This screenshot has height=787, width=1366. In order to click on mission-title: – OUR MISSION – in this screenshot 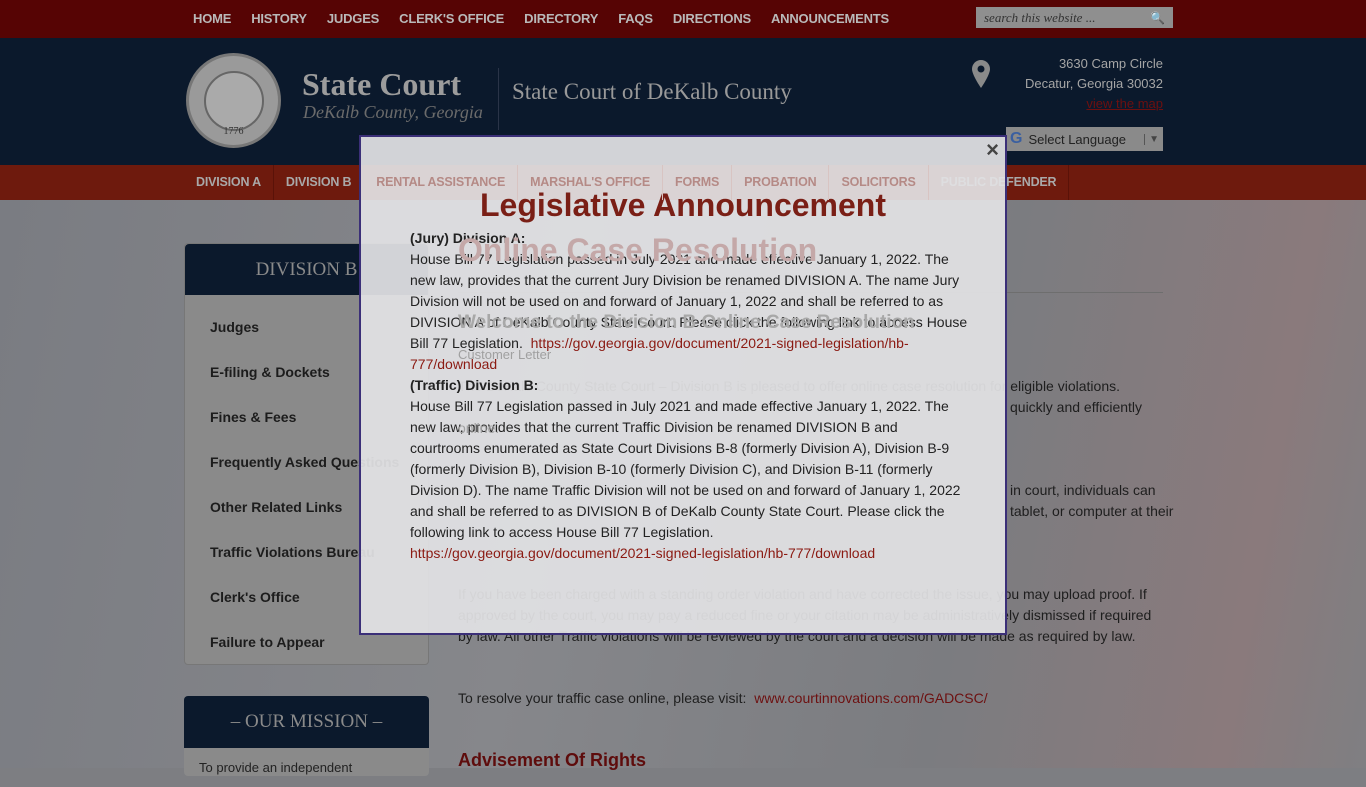, I will do `click(306, 722)`.